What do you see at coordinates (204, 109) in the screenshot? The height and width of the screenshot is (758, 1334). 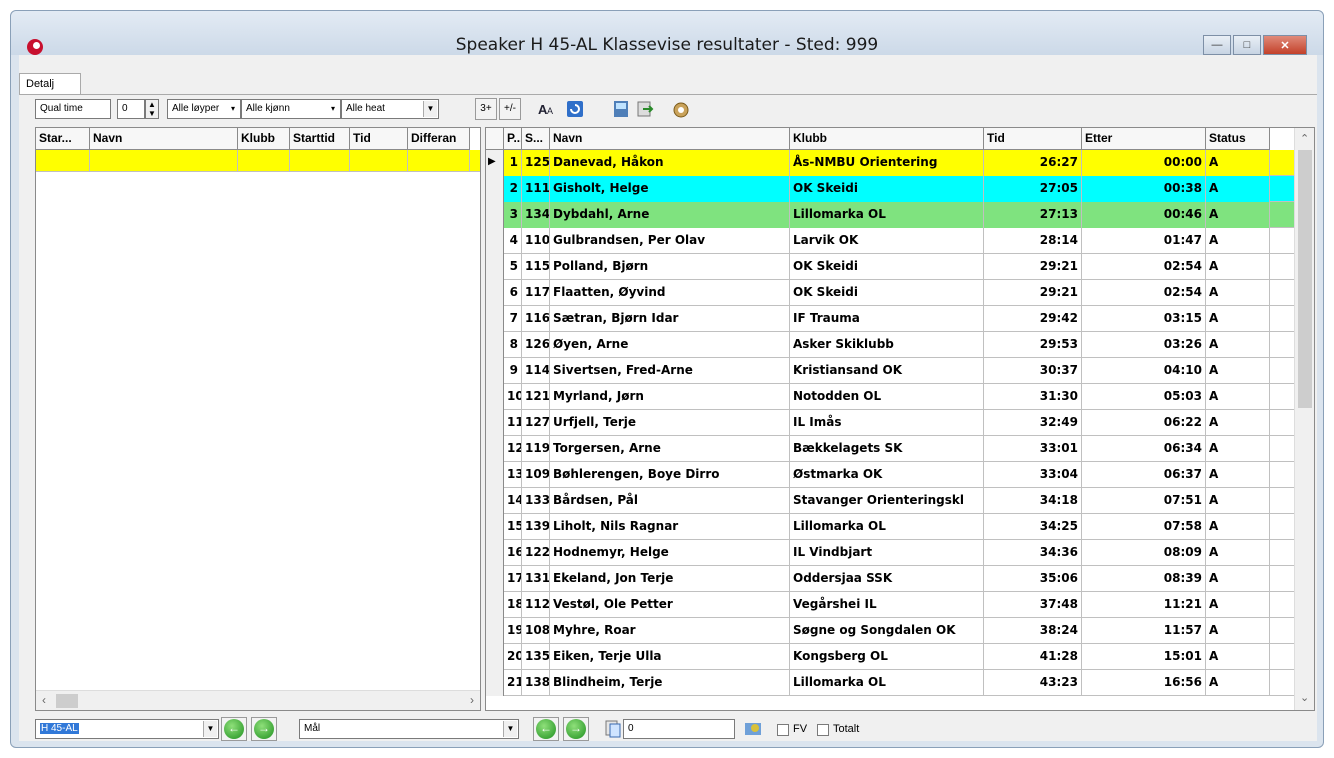 I see `runners-filter-select: Alle løyper ▾` at bounding box center [204, 109].